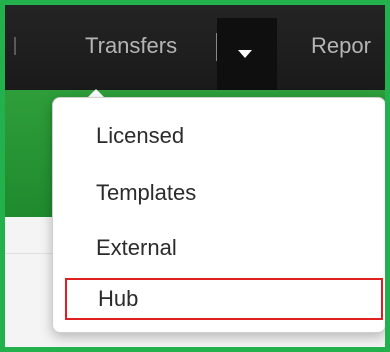 The width and height of the screenshot is (390, 352). What do you see at coordinates (224, 299) in the screenshot?
I see `menu-item-hub: Hub` at bounding box center [224, 299].